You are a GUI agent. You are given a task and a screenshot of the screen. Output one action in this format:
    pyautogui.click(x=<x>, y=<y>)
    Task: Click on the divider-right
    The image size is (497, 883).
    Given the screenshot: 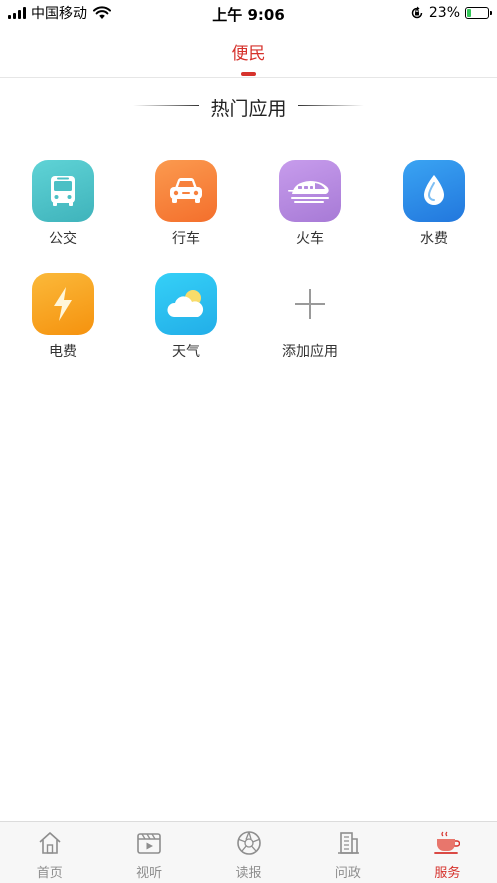 What is the action you would take?
    pyautogui.click(x=331, y=105)
    